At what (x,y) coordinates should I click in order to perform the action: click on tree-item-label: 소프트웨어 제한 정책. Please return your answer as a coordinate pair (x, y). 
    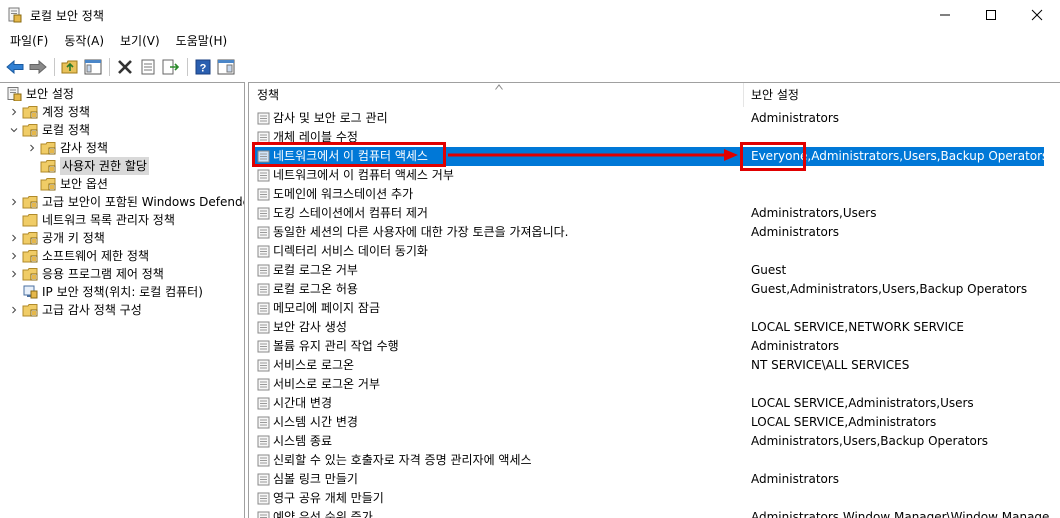
    Looking at the image, I should click on (95, 256).